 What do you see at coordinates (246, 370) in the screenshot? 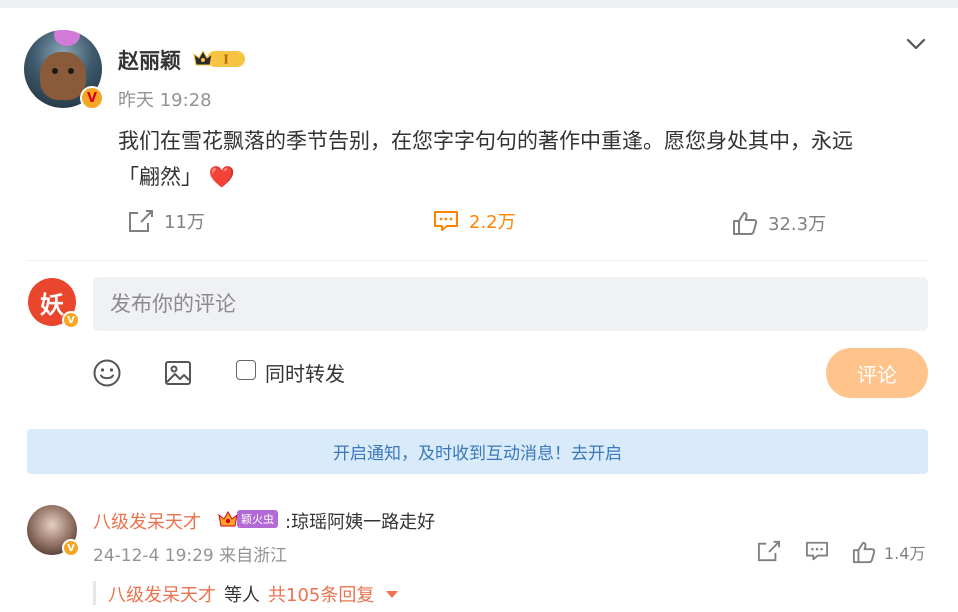
I see `repost-checkbox` at bounding box center [246, 370].